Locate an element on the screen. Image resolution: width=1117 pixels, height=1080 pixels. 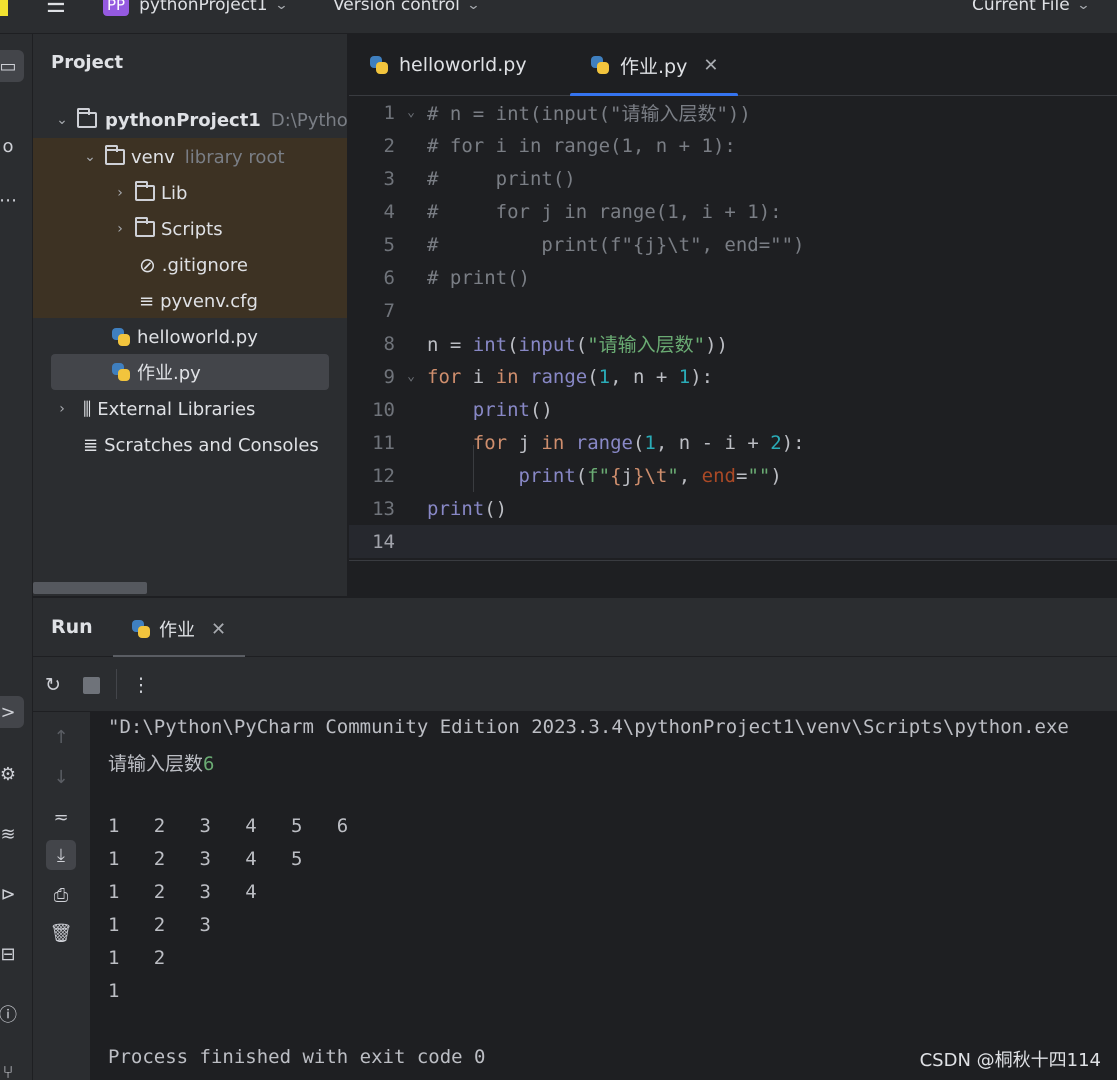
run-config-selector: Current File ⌄ is located at coordinates (1031, 10).